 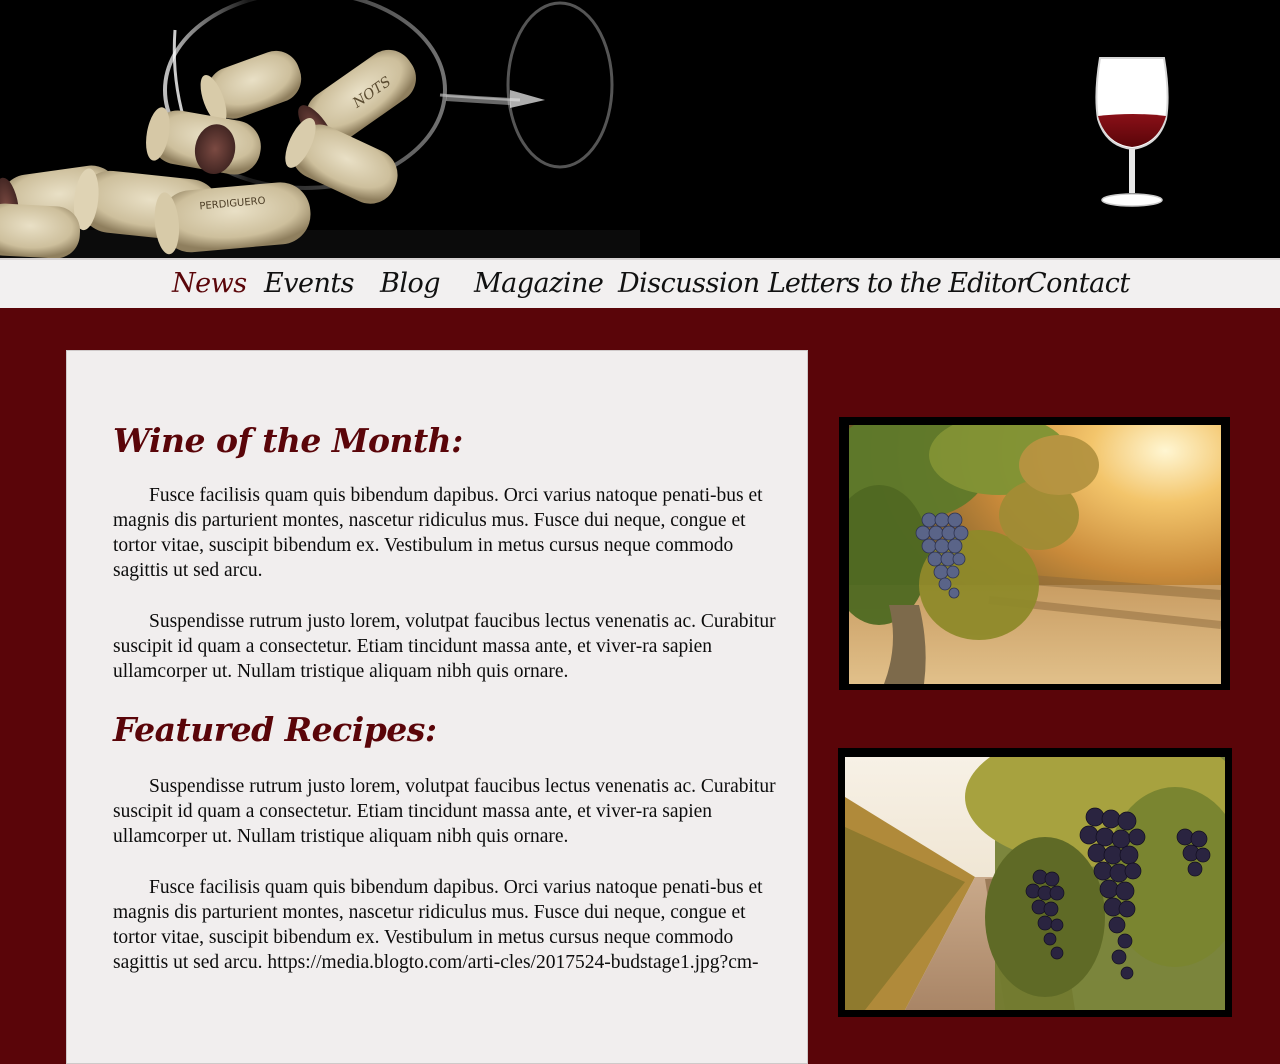 I want to click on vineyard-rows-image, so click(x=1035, y=883).